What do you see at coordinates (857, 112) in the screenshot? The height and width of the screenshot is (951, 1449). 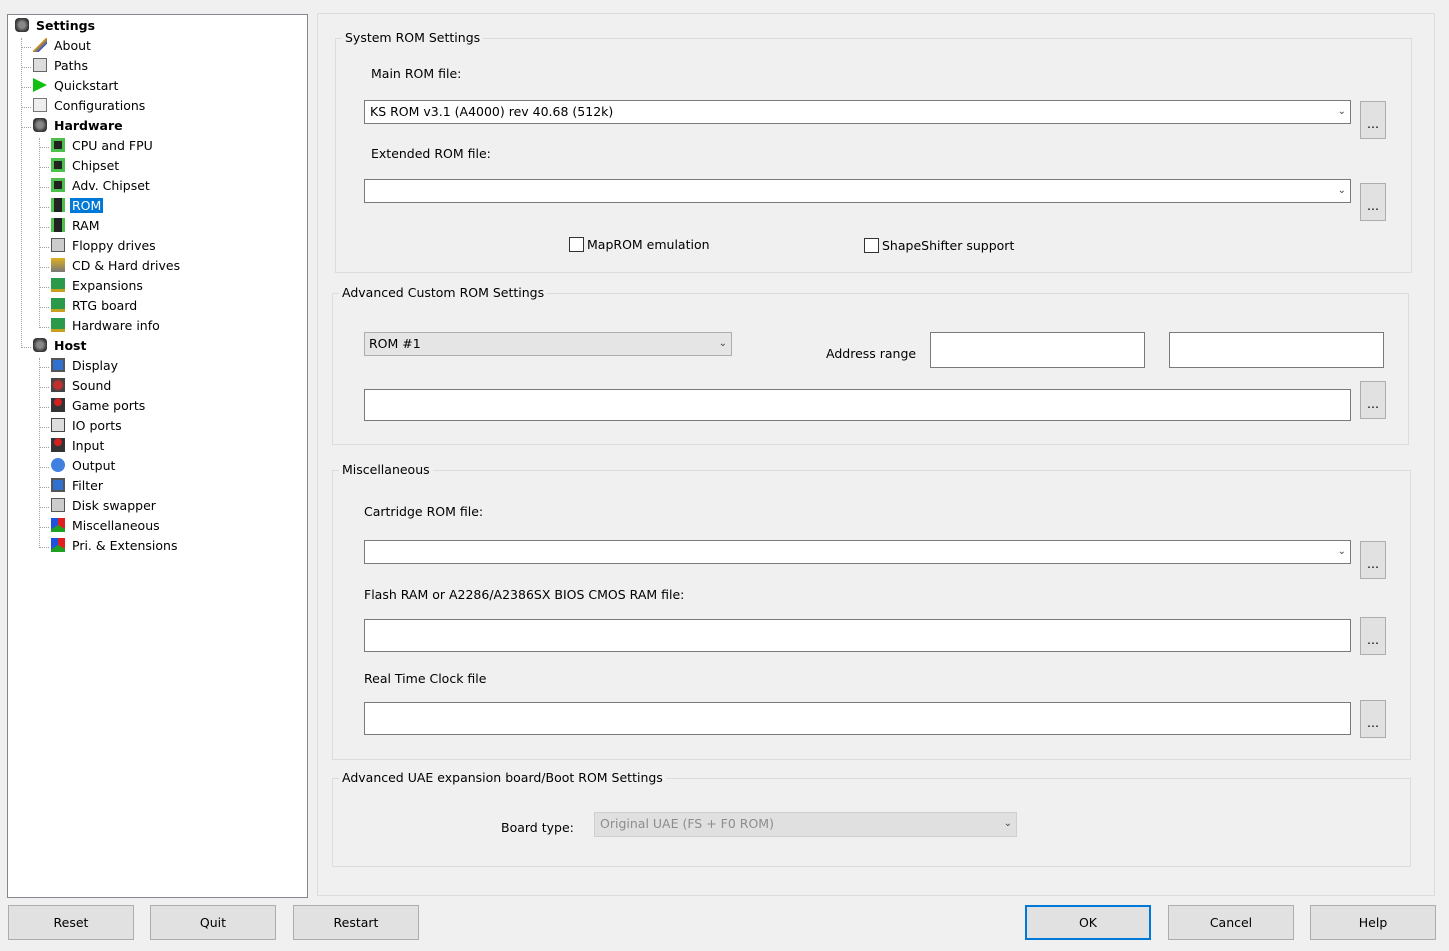 I see `main-rom-combo: KS ROM v3.1 (A4000) rev 40.68 (512k) ⌄` at bounding box center [857, 112].